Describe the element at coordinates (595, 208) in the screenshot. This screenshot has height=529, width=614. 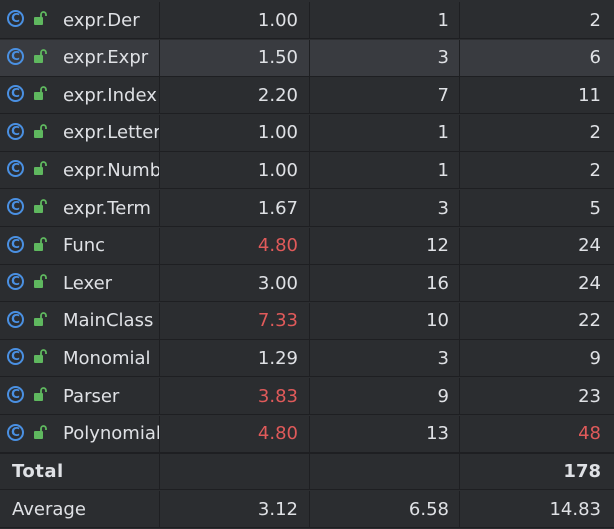
I see `metric-3-cell: 5` at that location.